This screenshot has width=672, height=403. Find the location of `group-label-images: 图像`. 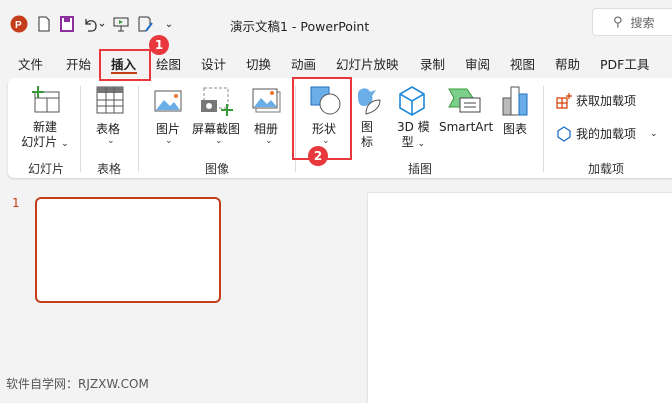

group-label-images: 图像 is located at coordinates (217, 169).